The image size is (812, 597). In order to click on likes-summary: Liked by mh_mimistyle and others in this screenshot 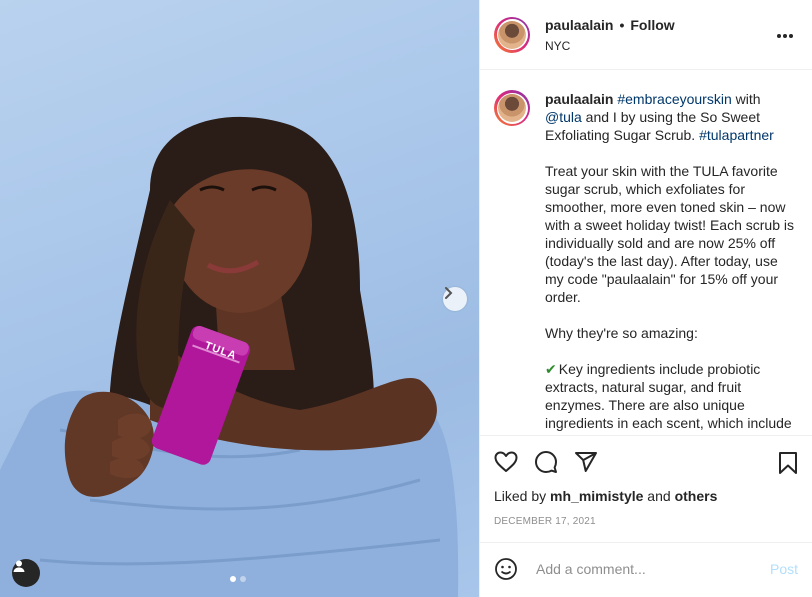, I will do `click(606, 496)`.